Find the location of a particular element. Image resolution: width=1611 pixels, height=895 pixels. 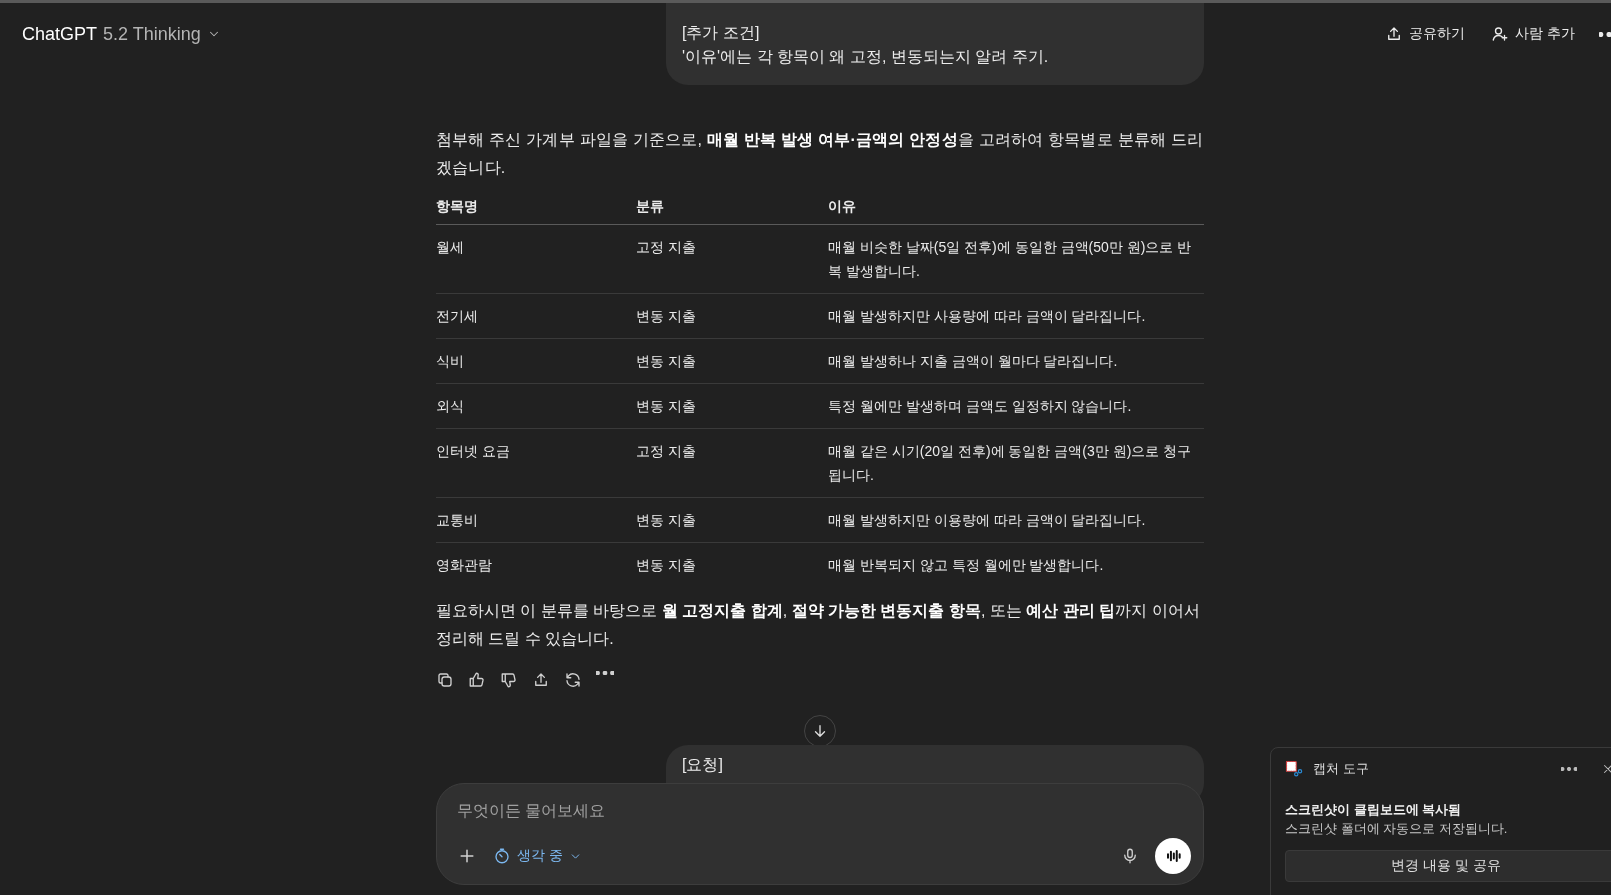

like-button is located at coordinates (477, 680).